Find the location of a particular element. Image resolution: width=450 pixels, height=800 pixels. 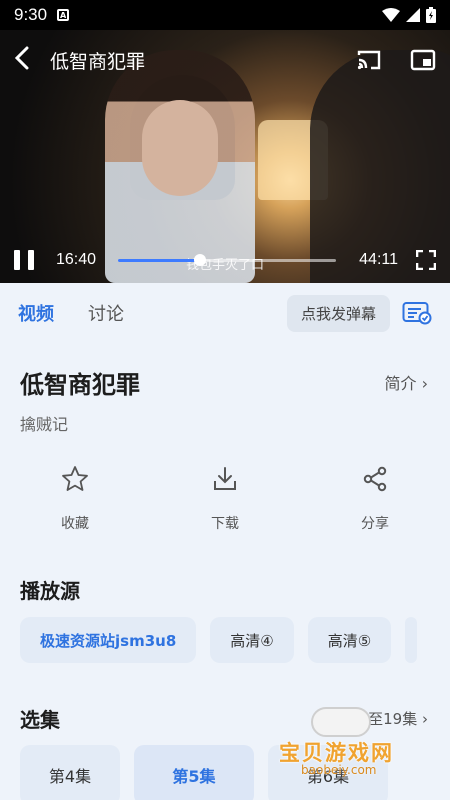

favorite-label: 收藏 is located at coordinates (74, 524).